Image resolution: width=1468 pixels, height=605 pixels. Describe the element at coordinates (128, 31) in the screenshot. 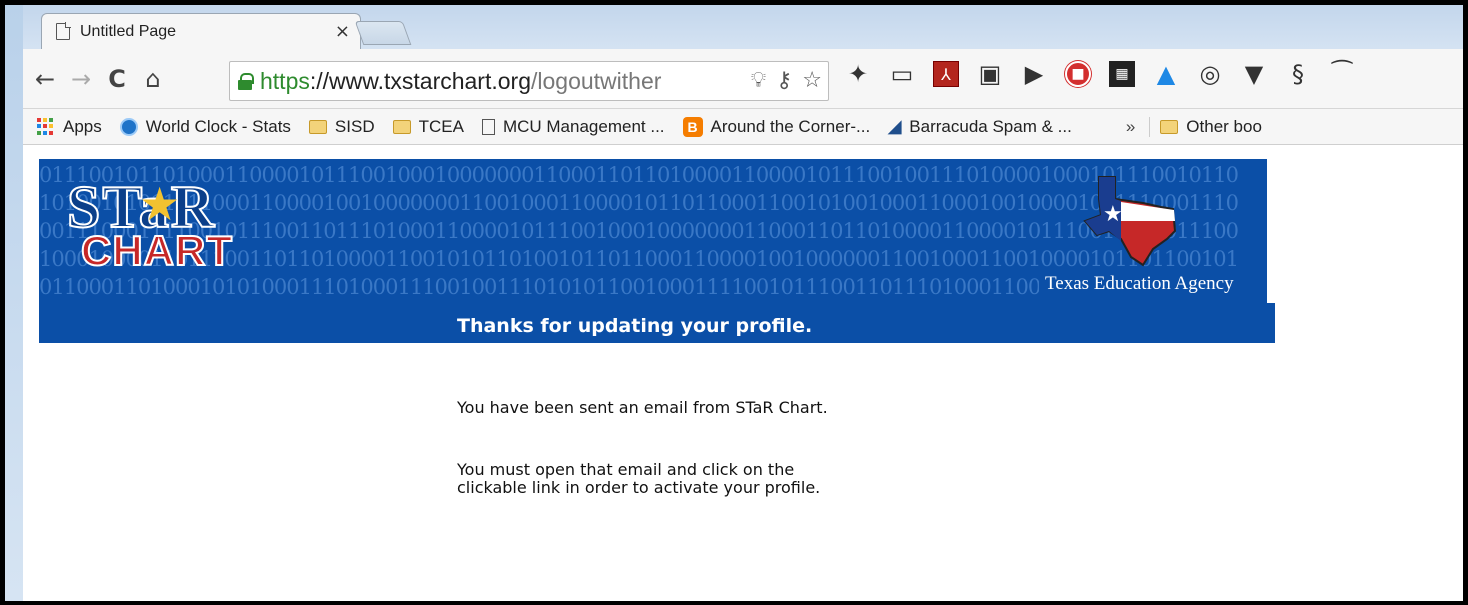

I see `tab-title: Untitled Page` at that location.